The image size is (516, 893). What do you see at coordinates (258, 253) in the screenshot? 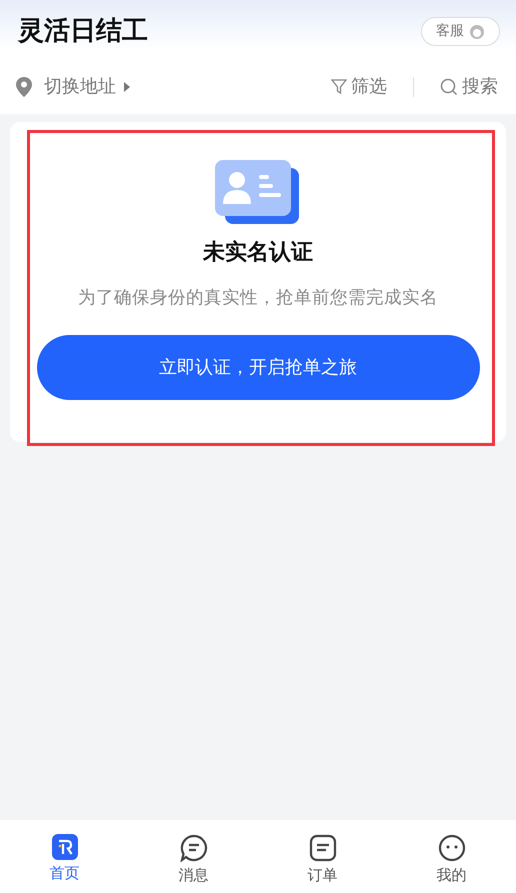
I see `card-title: 未实名认证` at bounding box center [258, 253].